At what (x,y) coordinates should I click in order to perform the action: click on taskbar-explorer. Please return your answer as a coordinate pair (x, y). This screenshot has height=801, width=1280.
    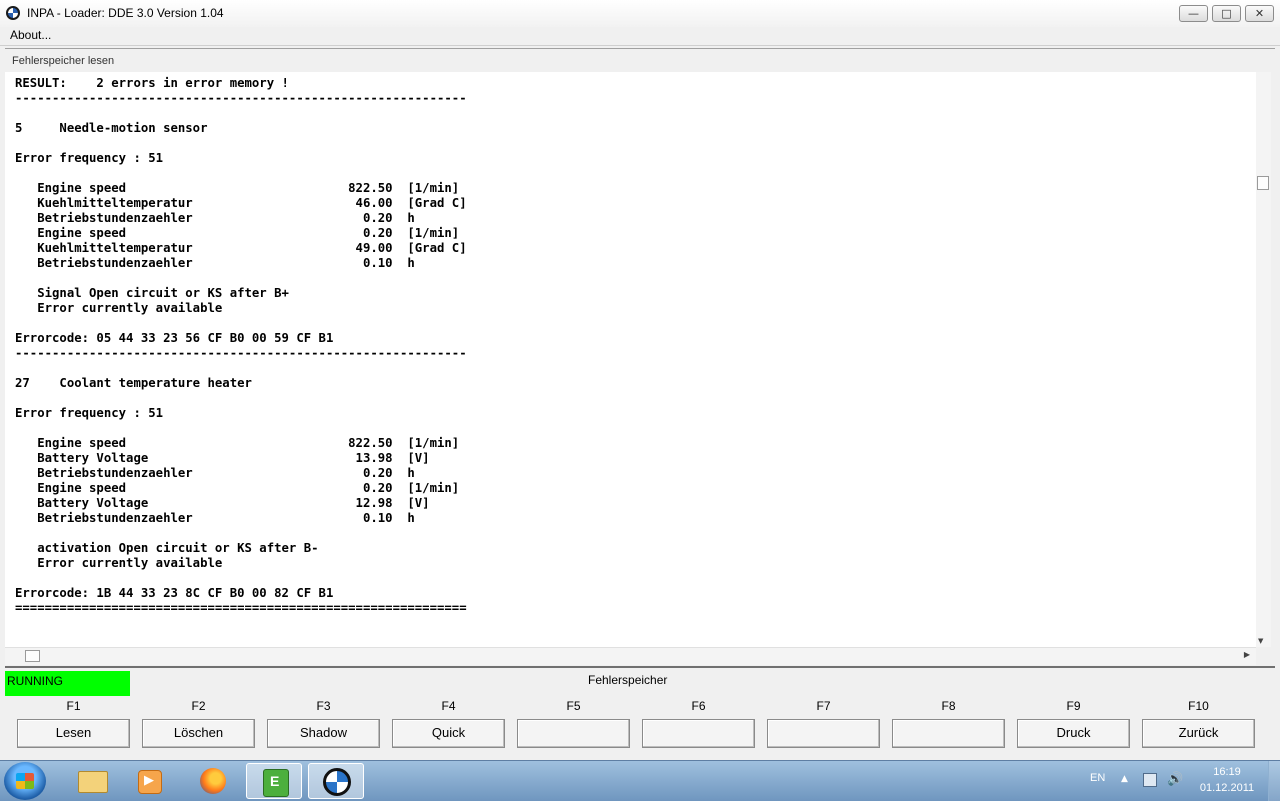
    Looking at the image, I should click on (90, 781).